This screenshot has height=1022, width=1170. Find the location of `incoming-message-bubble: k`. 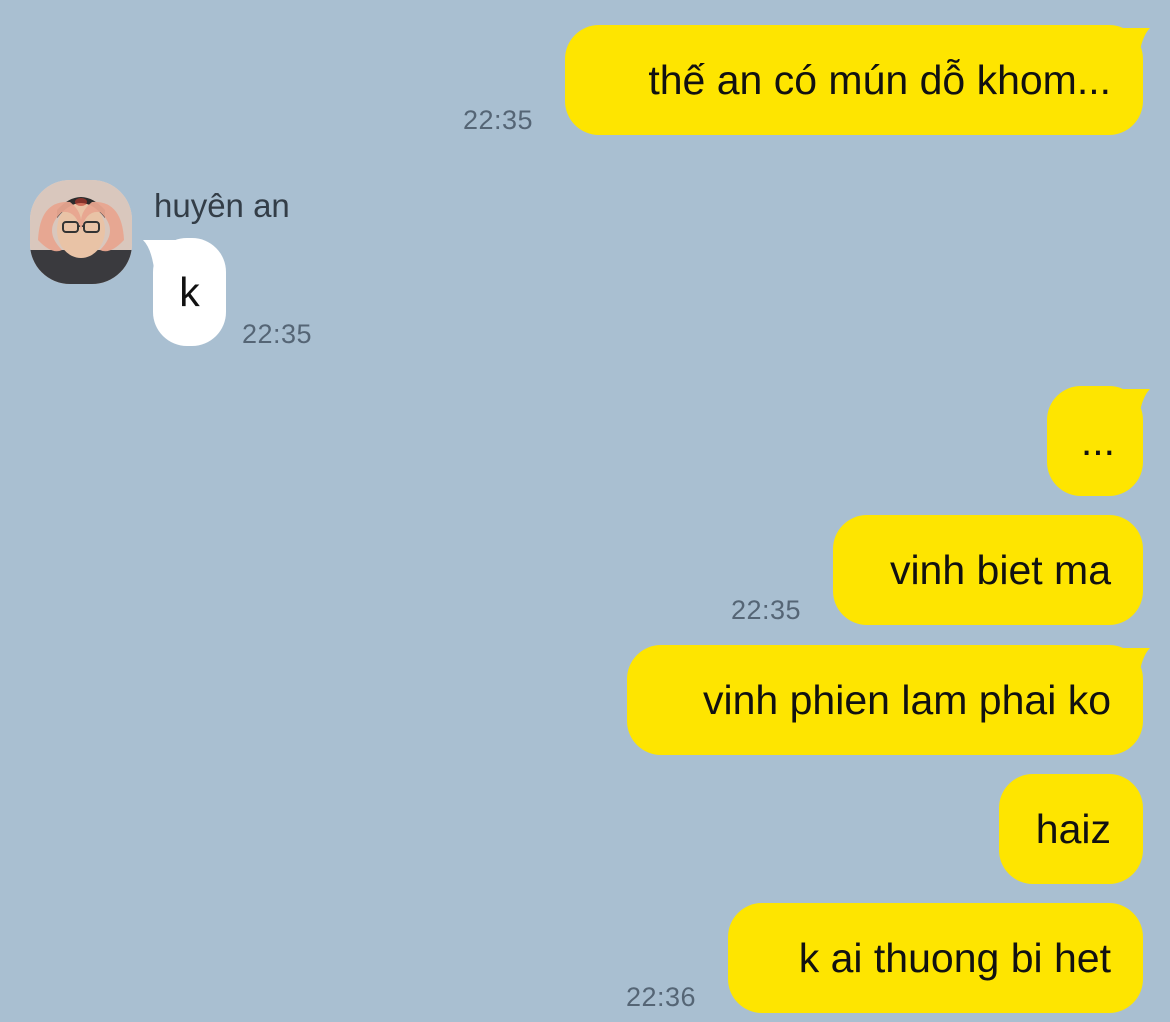

incoming-message-bubble: k is located at coordinates (189, 292).